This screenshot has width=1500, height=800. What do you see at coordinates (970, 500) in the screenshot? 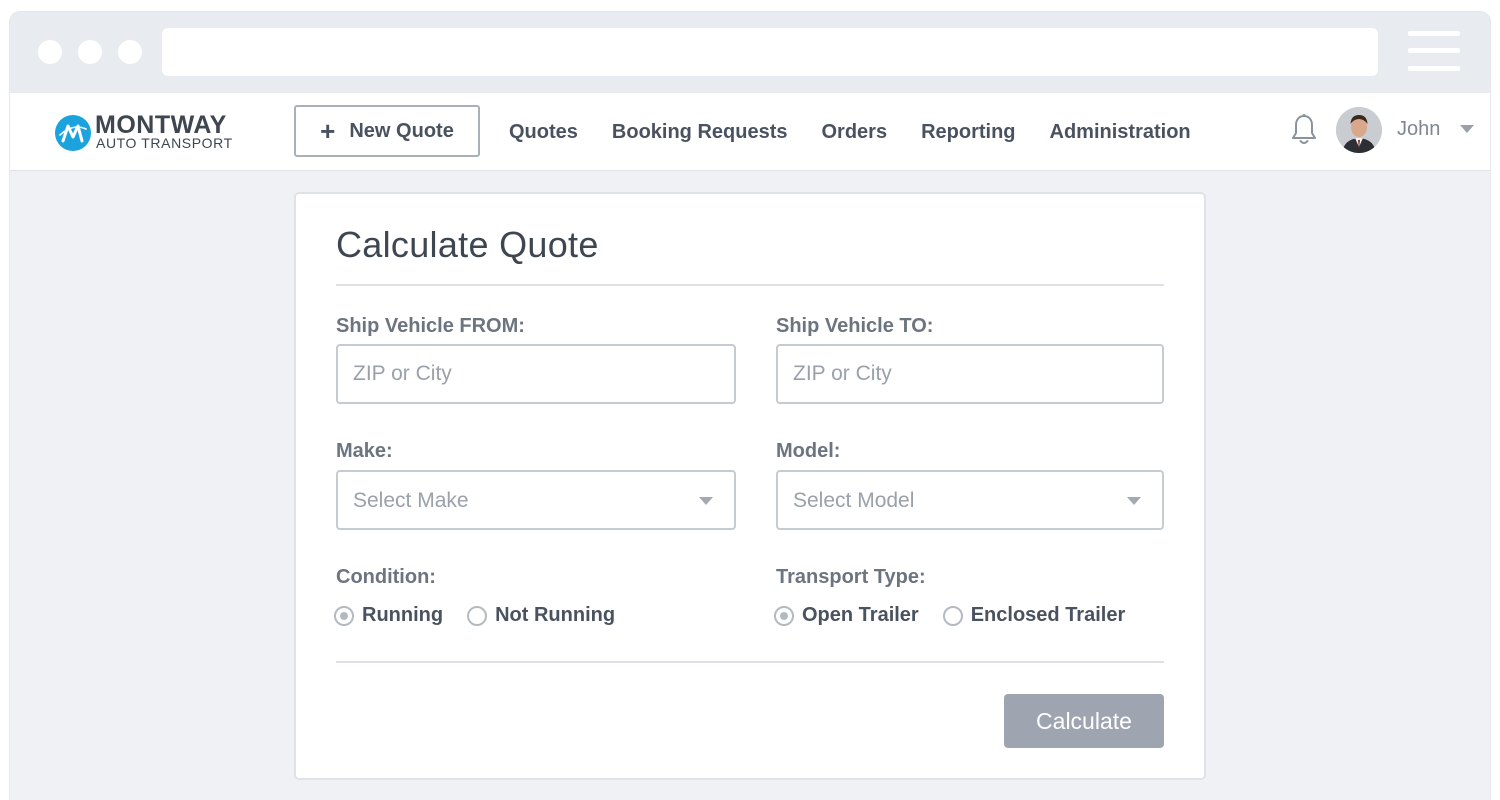
I see `model-select: Select Model` at bounding box center [970, 500].